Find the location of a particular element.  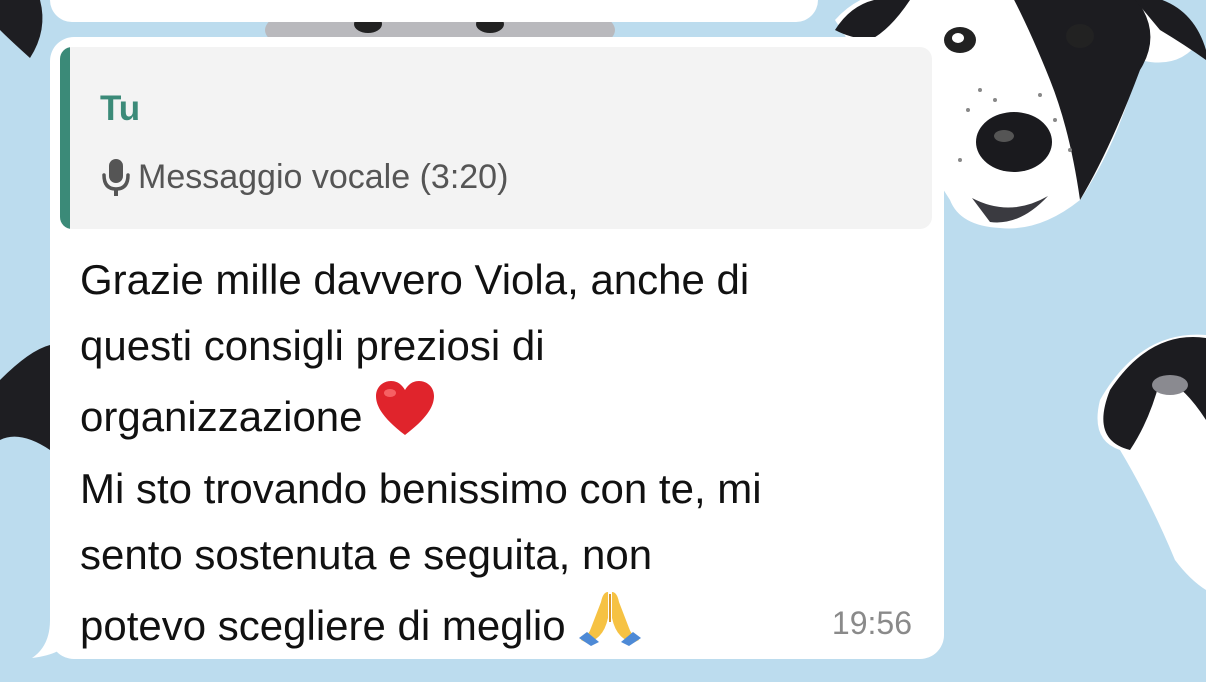

previous-message-bubble is located at coordinates (434, 11).